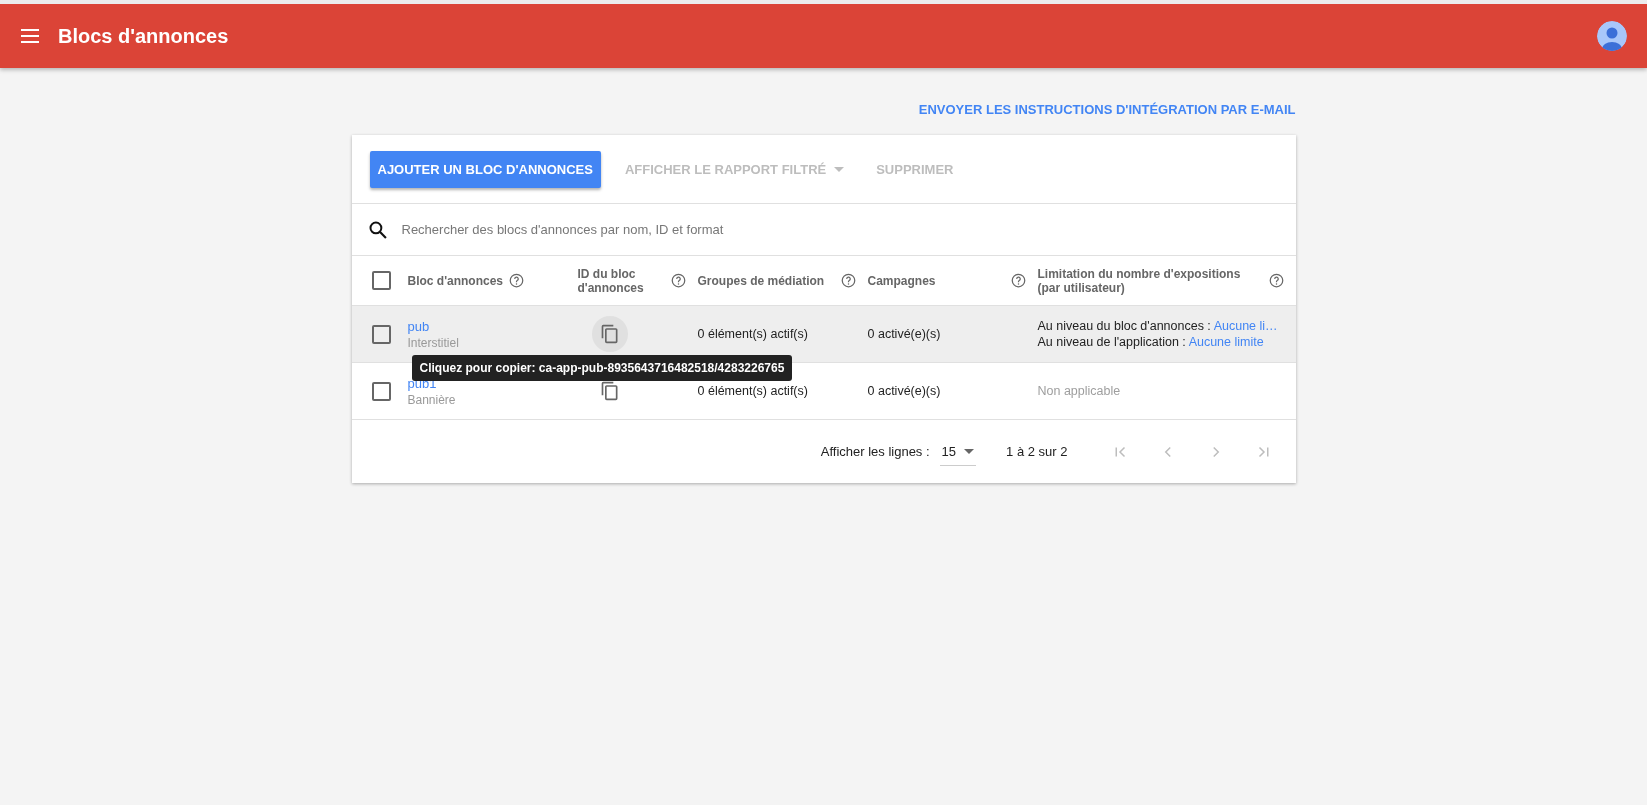  I want to click on column-header: Bloc d'annonces, so click(455, 280).